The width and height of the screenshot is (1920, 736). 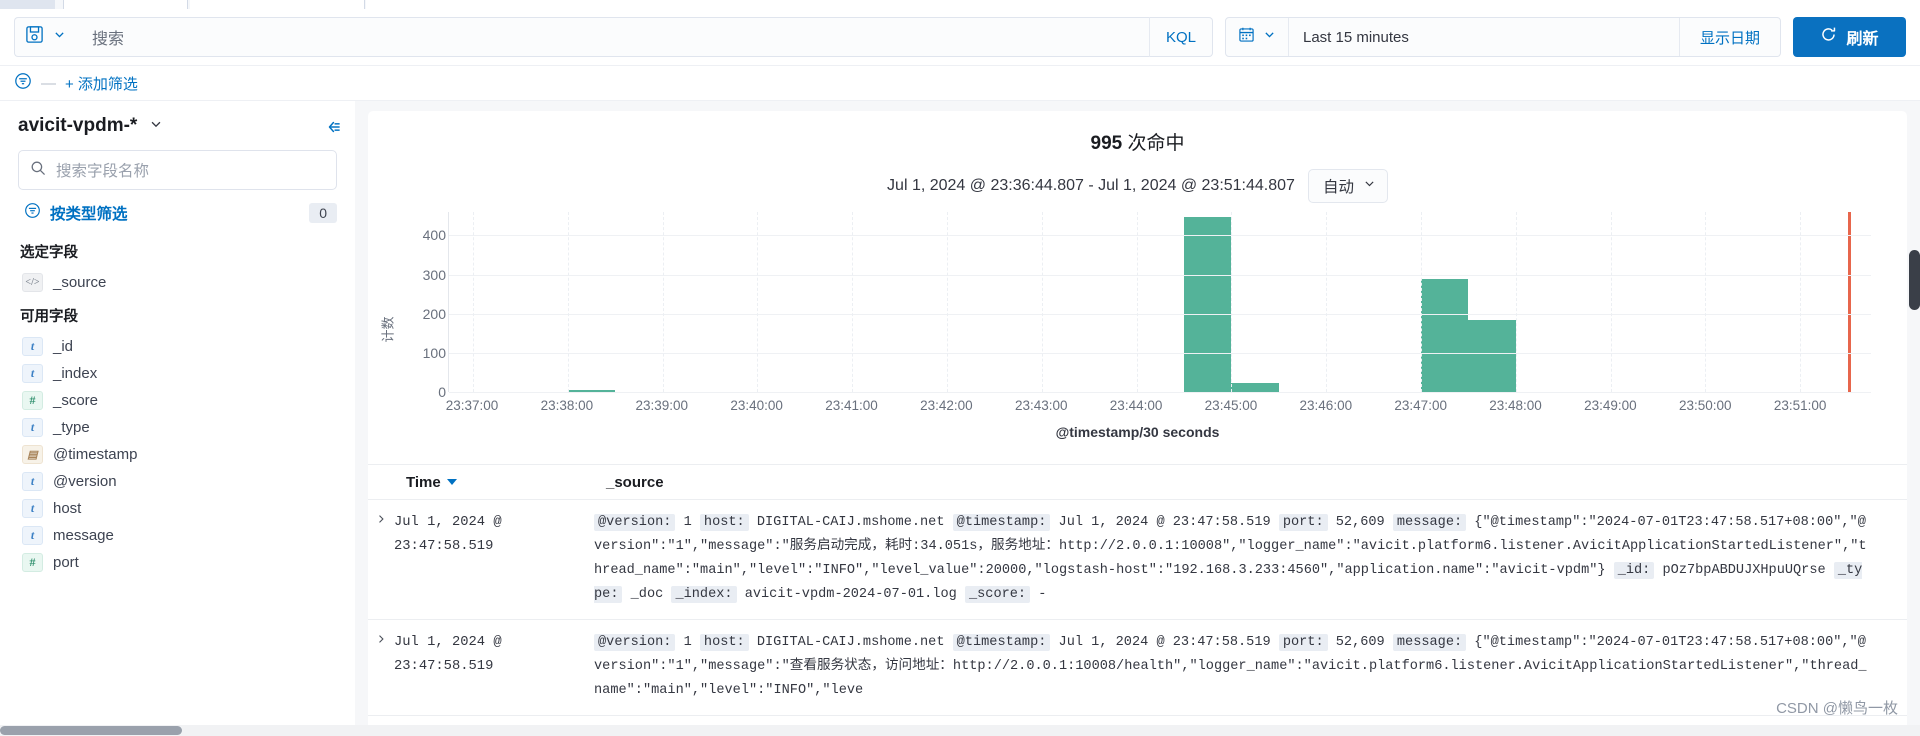 What do you see at coordinates (177, 400) in the screenshot?
I see `field-row-score: # _score` at bounding box center [177, 400].